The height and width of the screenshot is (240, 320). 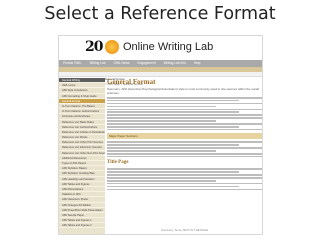 What do you see at coordinates (175, 63) in the screenshot?
I see `nav-item: Writing Lab Info` at bounding box center [175, 63].